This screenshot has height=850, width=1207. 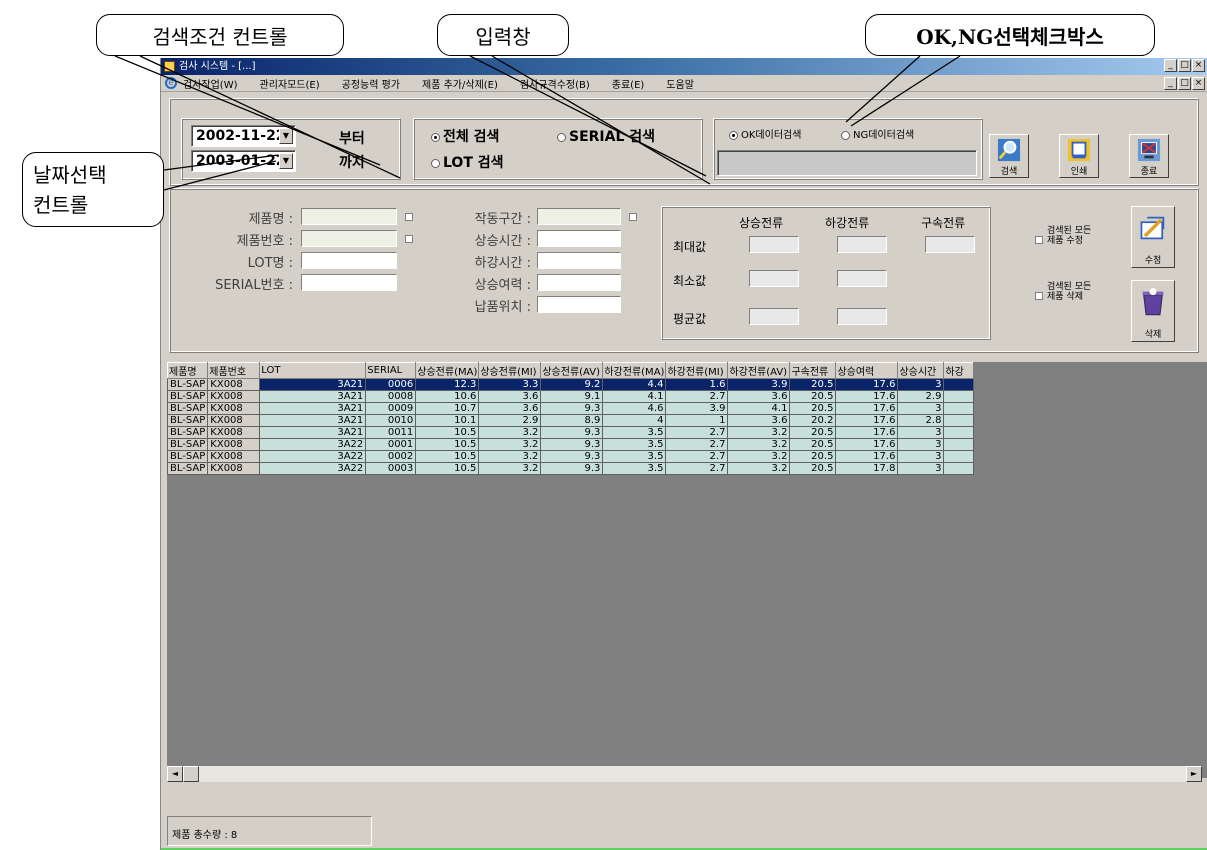 I want to click on rise-time-field, so click(x=579, y=238).